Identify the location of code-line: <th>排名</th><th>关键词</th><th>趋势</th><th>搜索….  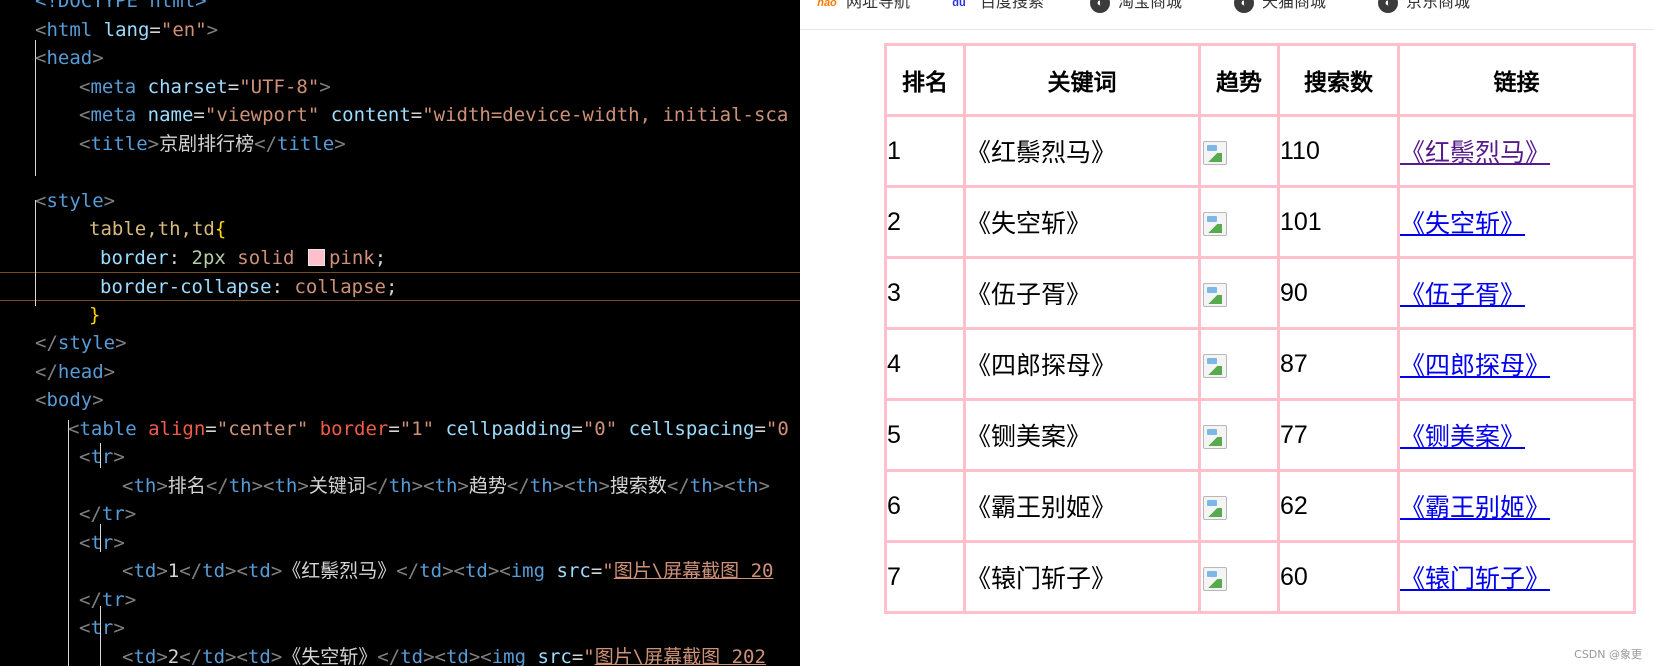
(400, 486).